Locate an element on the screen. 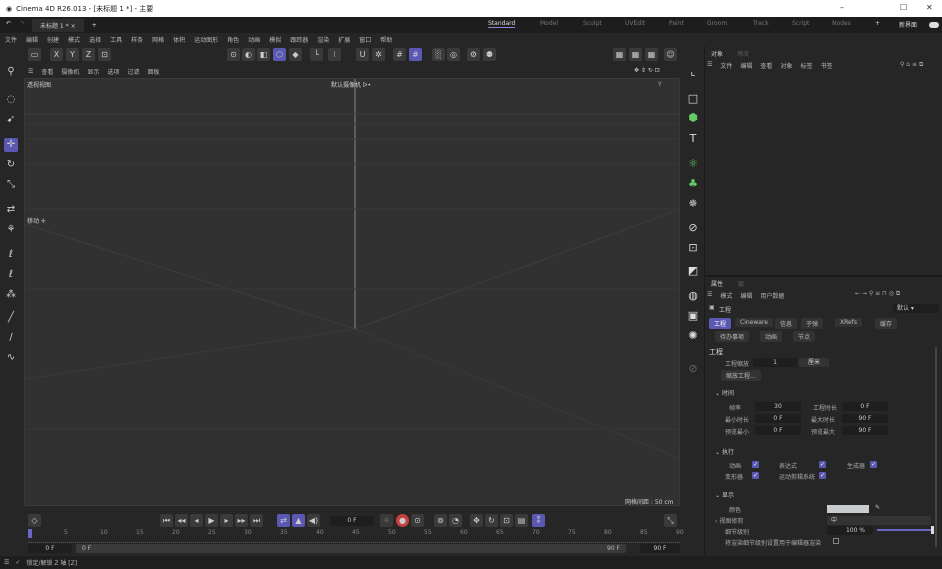 The width and height of the screenshot is (942, 569). object-menu-view: 查看 is located at coordinates (766, 65).